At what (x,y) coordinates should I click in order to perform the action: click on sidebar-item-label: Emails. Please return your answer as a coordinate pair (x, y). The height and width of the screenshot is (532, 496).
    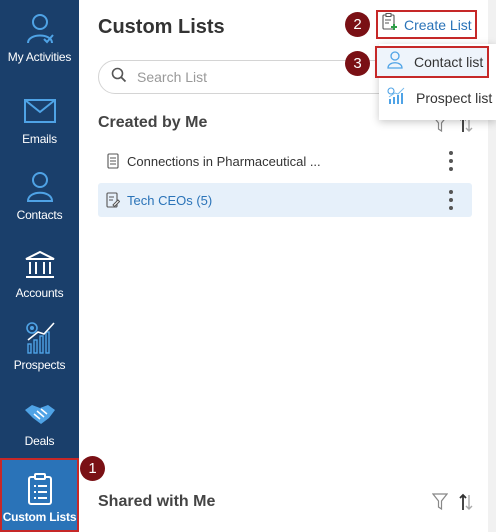
    Looking at the image, I should click on (39, 139).